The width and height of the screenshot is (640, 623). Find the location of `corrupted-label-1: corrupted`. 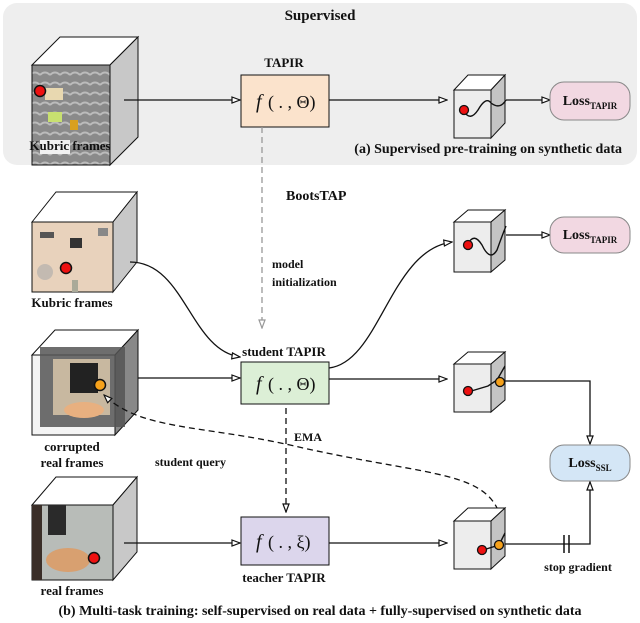

corrupted-label-1: corrupted is located at coordinates (72, 446).